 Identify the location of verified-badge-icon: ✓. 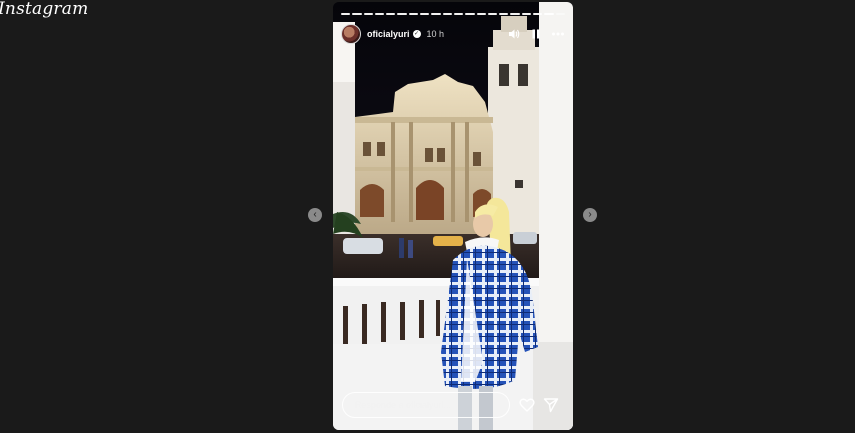
(416, 34).